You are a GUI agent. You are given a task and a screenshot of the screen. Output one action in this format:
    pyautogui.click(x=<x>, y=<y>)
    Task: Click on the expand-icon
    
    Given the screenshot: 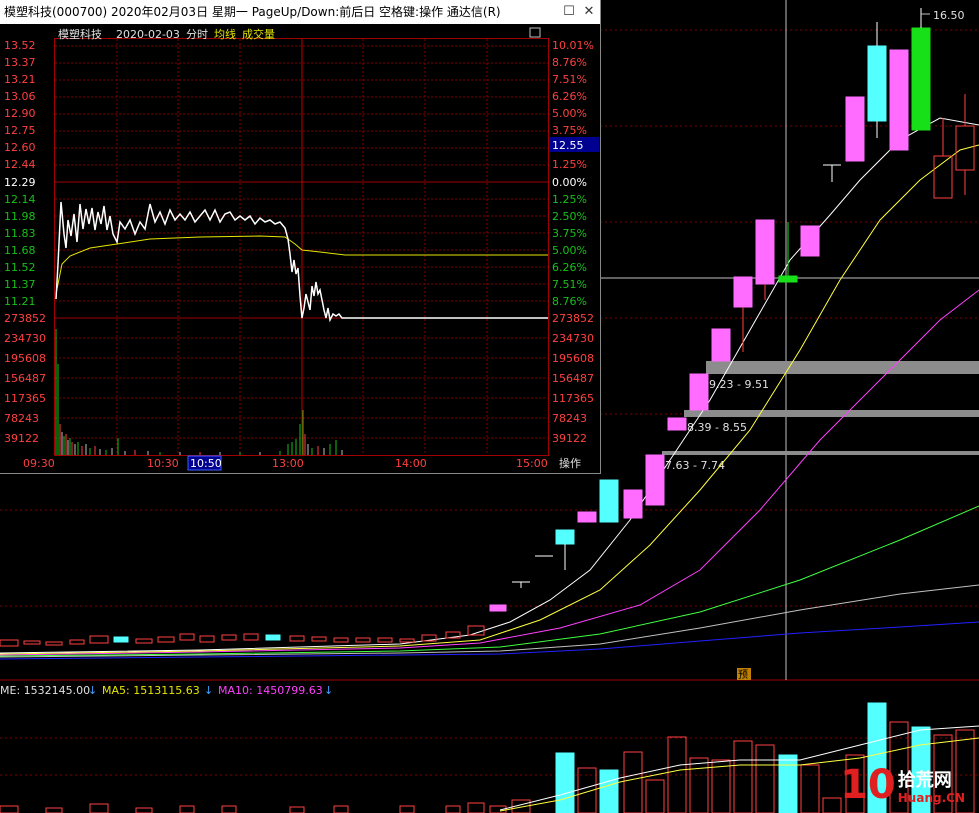 What is the action you would take?
    pyautogui.click(x=535, y=32)
    